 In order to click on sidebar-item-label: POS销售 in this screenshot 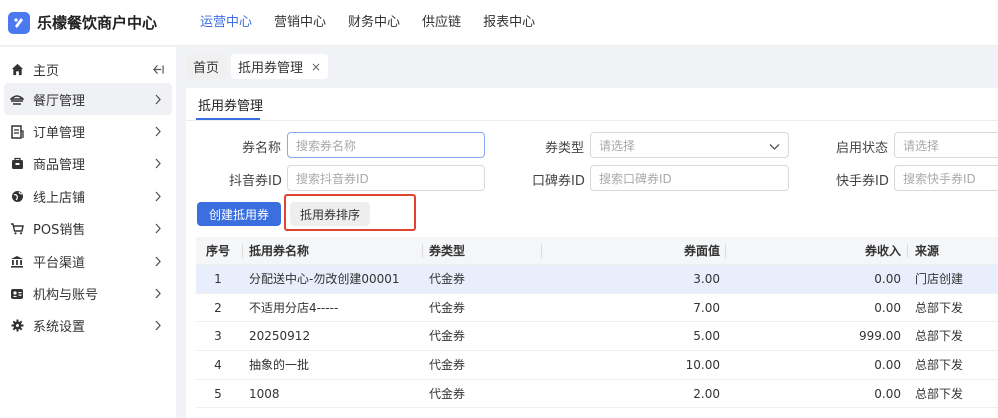, I will do `click(59, 231)`.